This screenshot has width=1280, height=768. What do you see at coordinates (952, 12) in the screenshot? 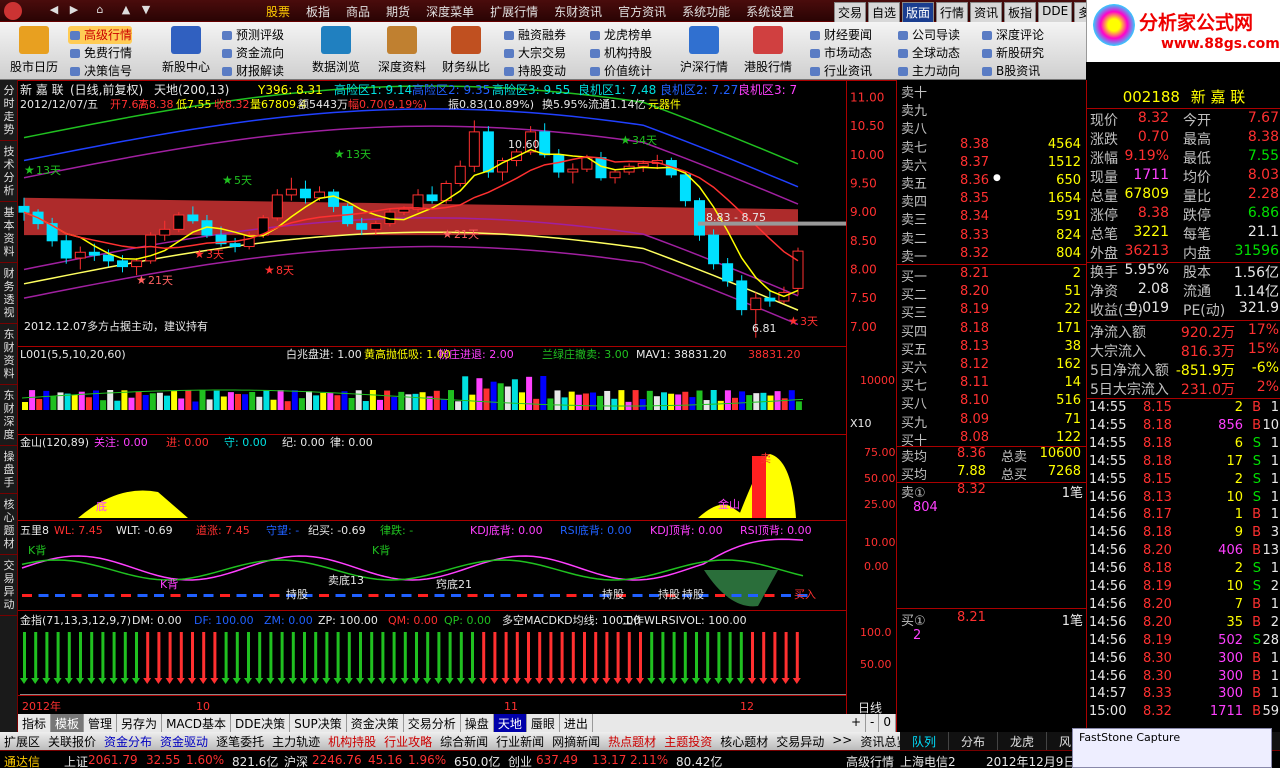
I see `quick-tab: 行情` at bounding box center [952, 12].